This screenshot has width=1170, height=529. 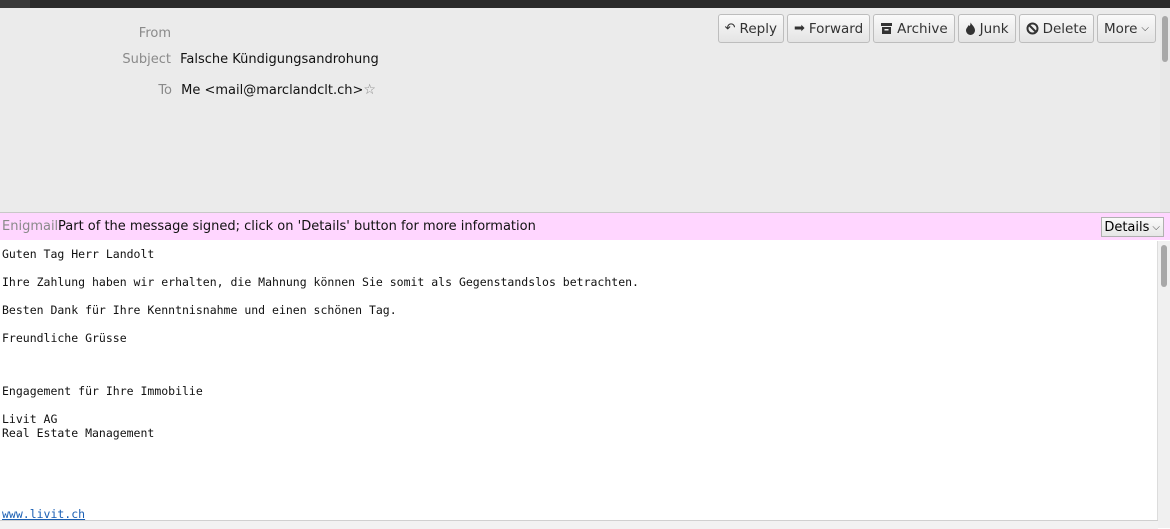 I want to click on star-icon: ☆, so click(x=369, y=90).